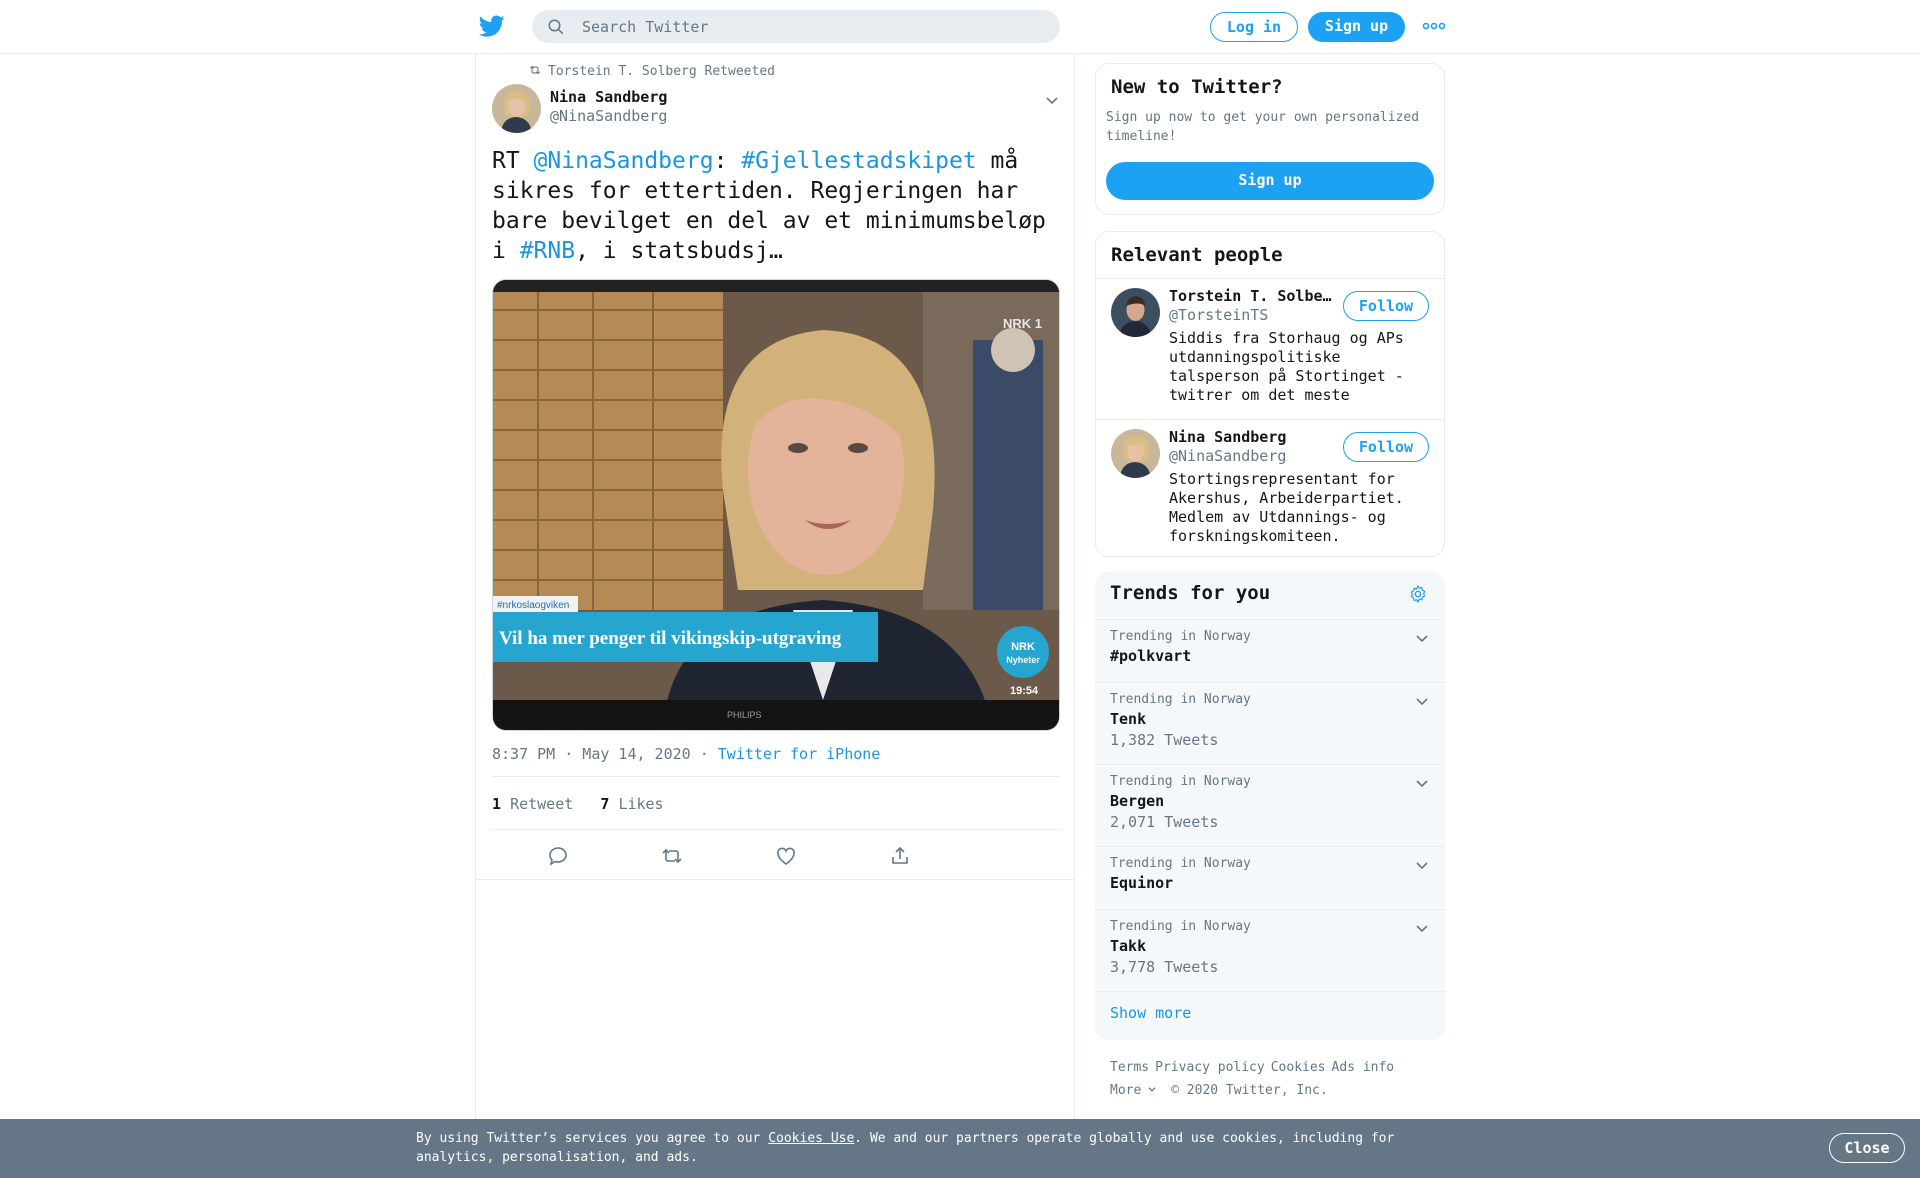 Image resolution: width=1920 pixels, height=1178 pixels. I want to click on show-more-link: Show more, so click(1150, 1013).